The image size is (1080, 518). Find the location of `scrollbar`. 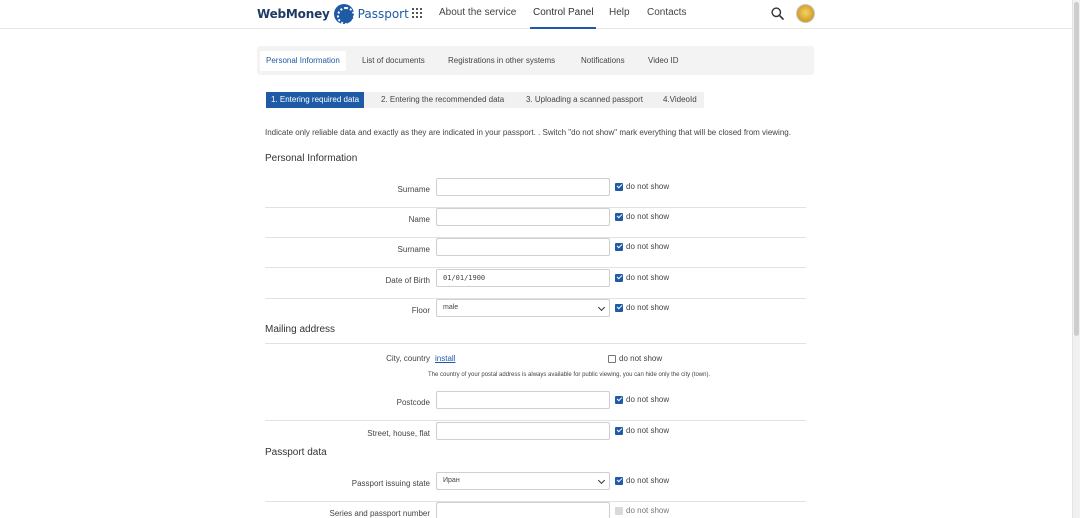

scrollbar is located at coordinates (1076, 259).